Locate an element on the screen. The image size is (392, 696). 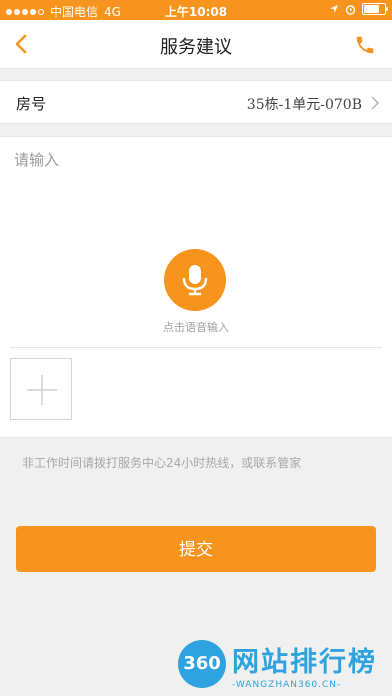
room-number-row: 房号 35栋-1单元-070B is located at coordinates (196, 102).